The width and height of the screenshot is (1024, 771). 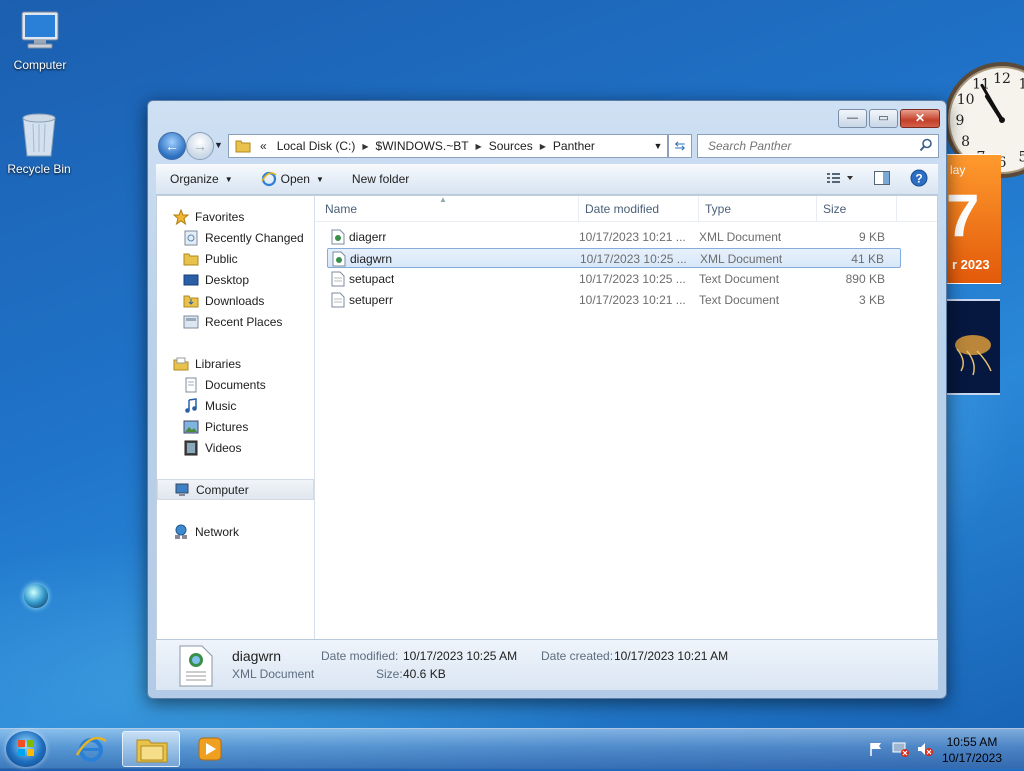 What do you see at coordinates (380, 179) in the screenshot?
I see `new-folder-button: New folder` at bounding box center [380, 179].